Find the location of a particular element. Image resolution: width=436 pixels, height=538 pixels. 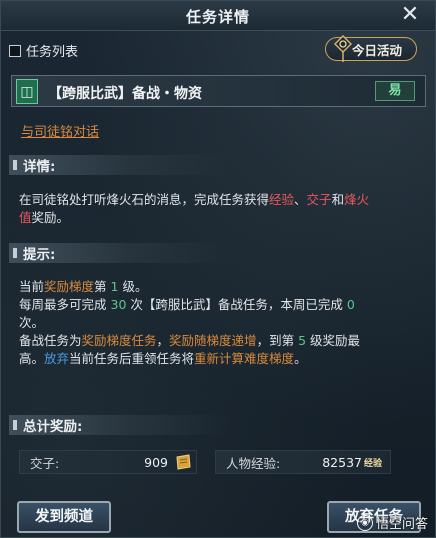

send-to-channel-button: 发到频道 is located at coordinates (64, 517).